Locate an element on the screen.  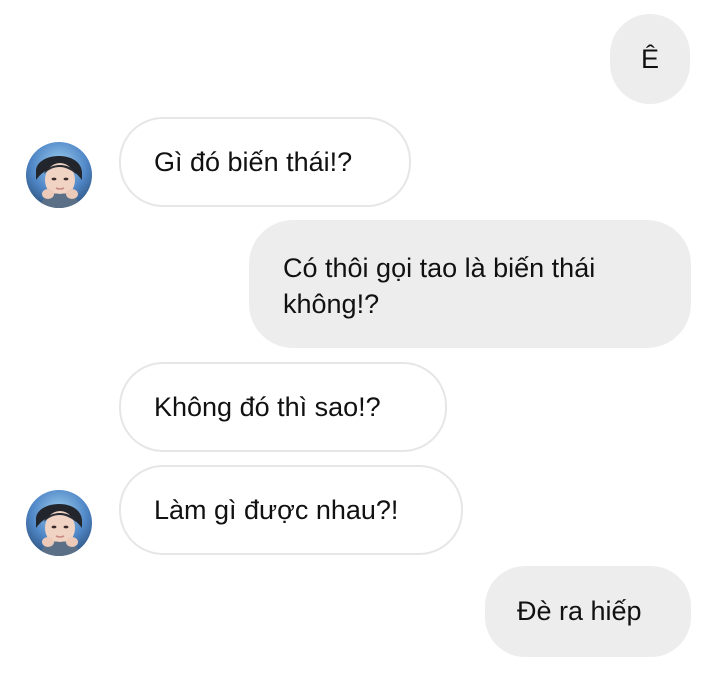
received-message-bubble: Gì đó biến thái!? is located at coordinates (265, 162).